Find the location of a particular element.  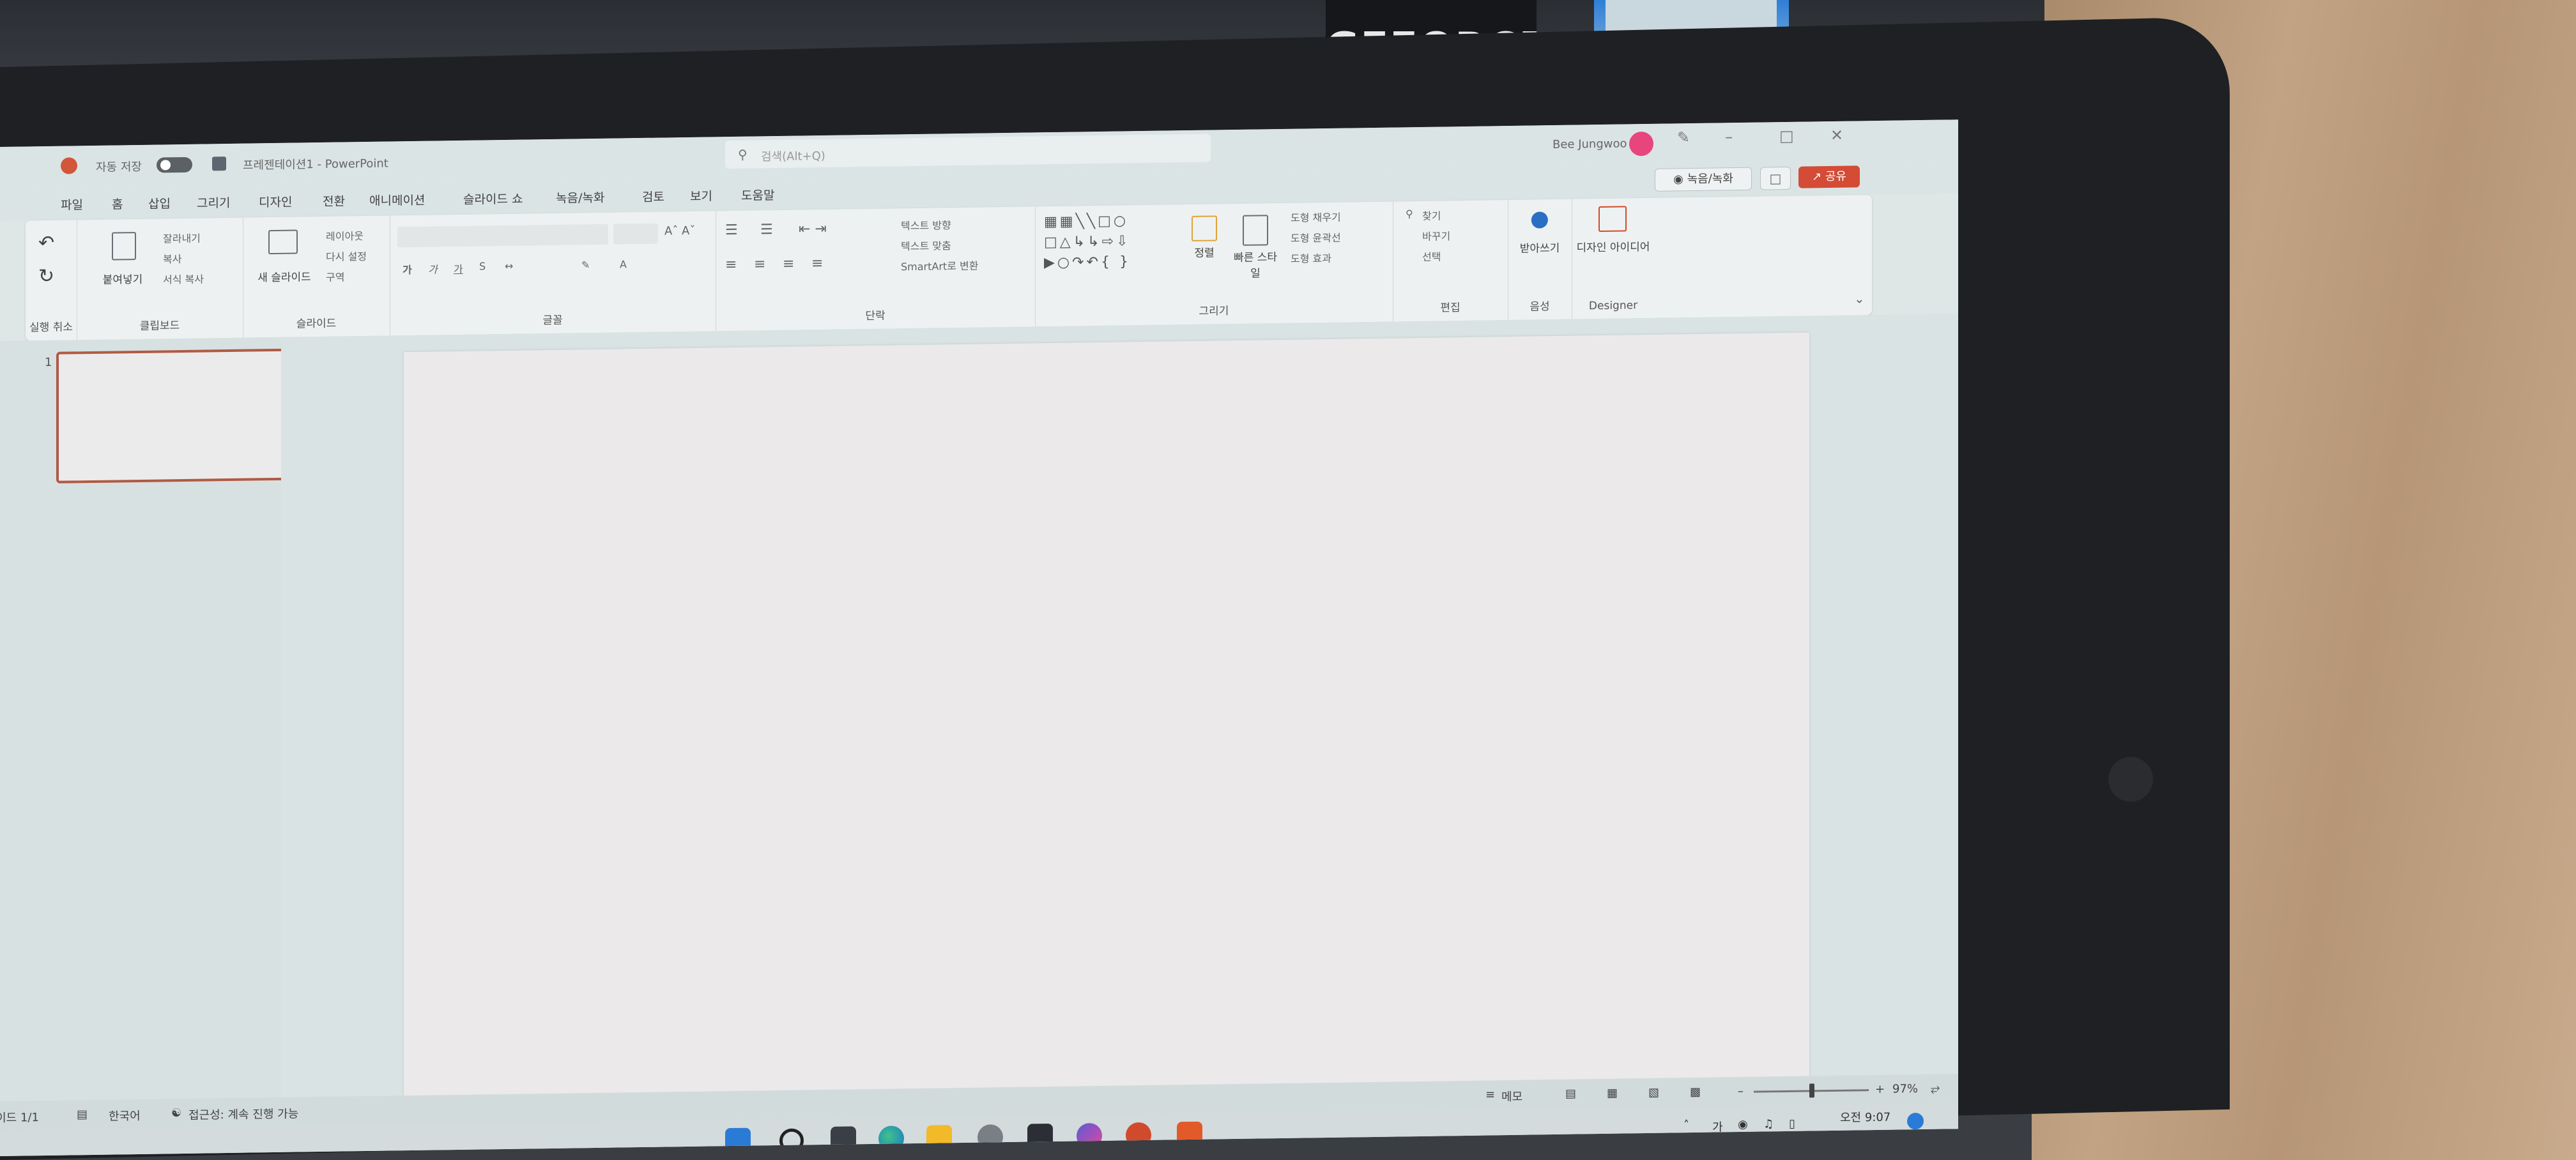

search-icon is located at coordinates (791, 1140).